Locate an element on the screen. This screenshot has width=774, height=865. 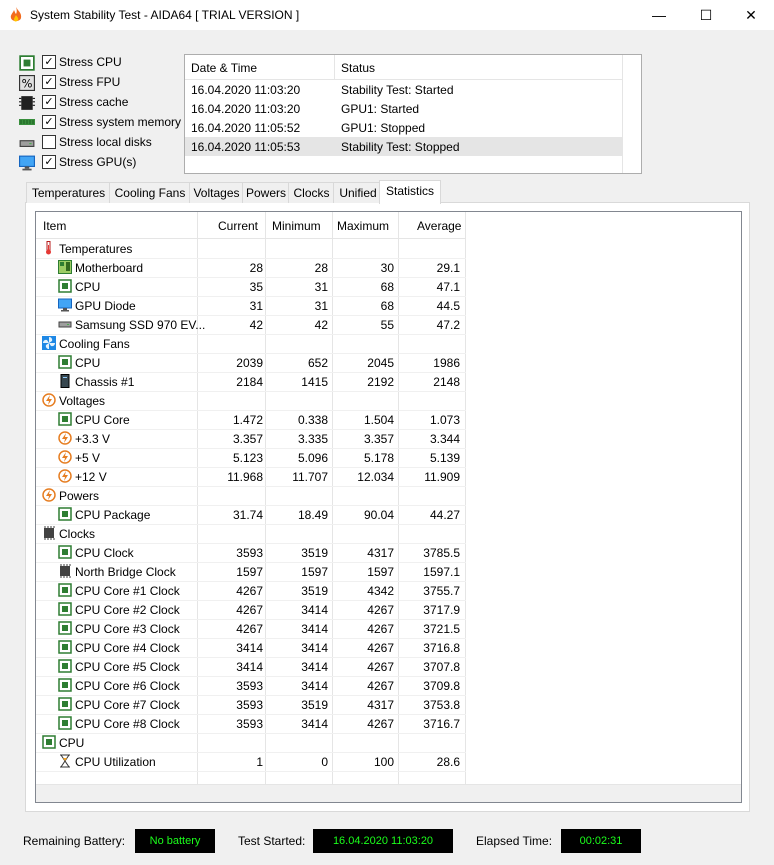
tab-unified: Unified is located at coordinates (358, 192).